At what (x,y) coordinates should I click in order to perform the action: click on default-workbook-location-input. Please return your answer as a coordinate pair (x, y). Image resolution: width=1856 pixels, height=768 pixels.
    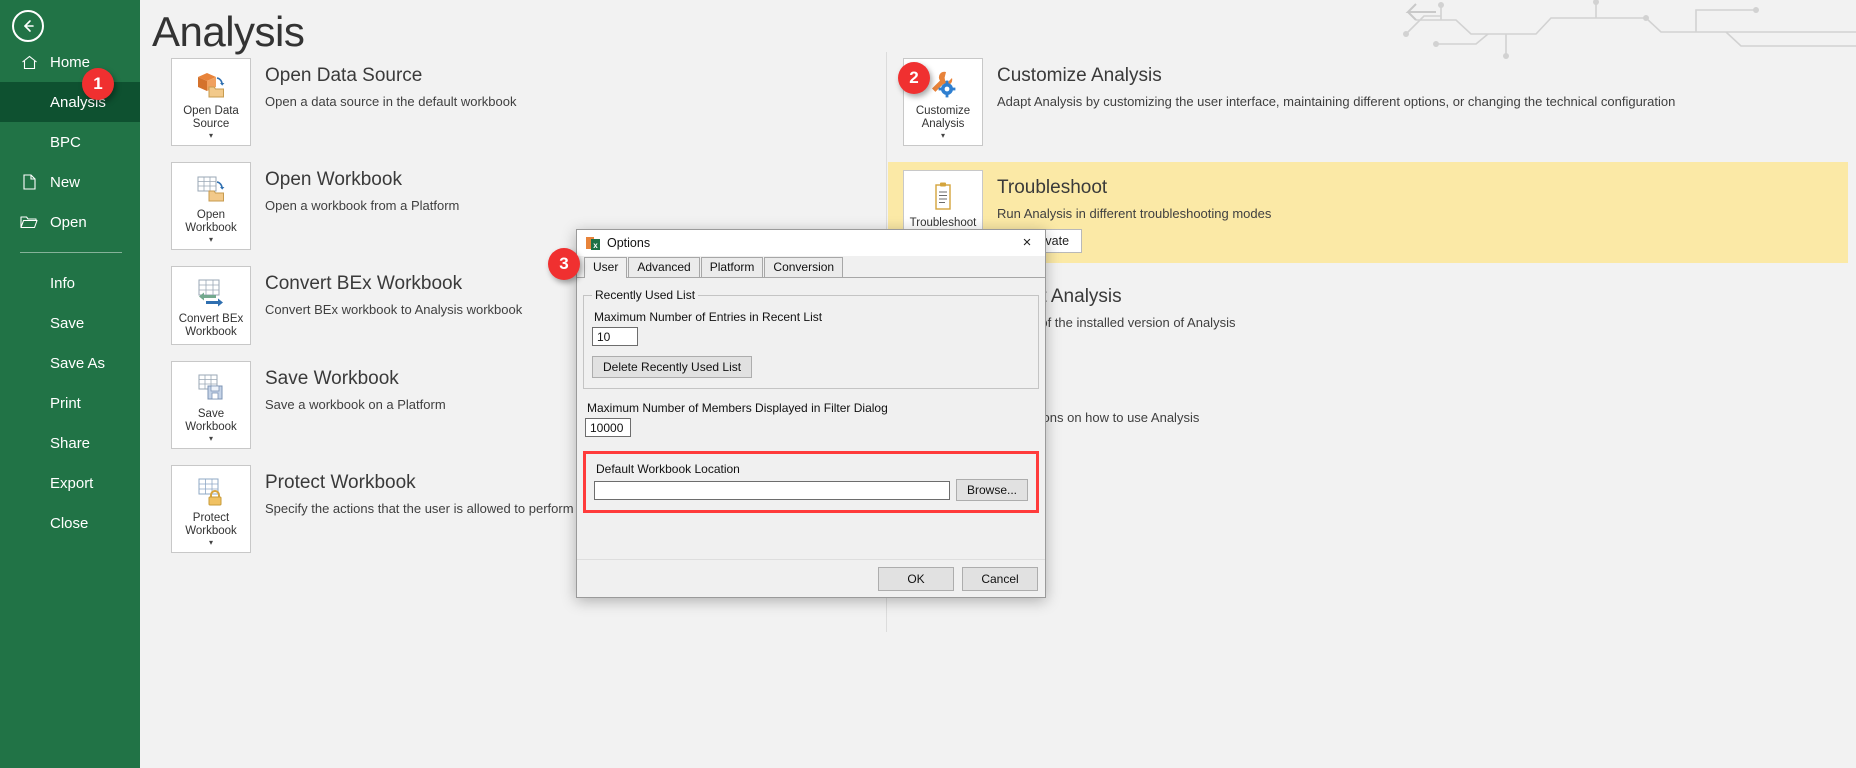
    Looking at the image, I should click on (772, 490).